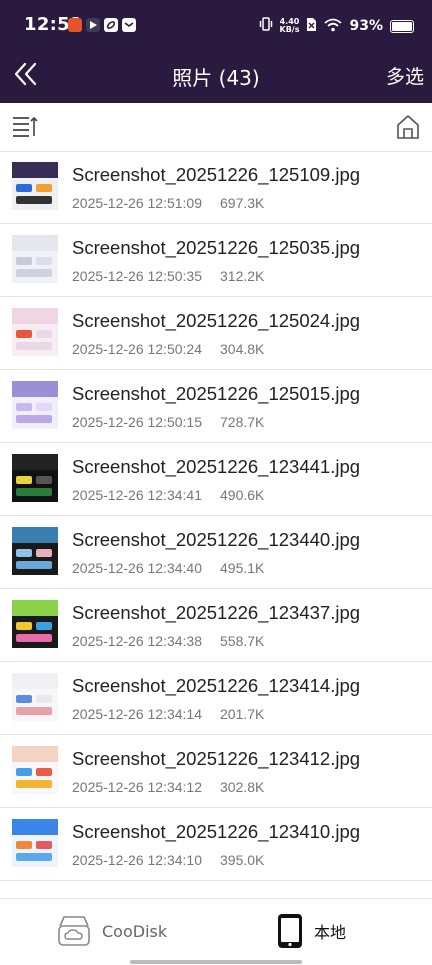 The width and height of the screenshot is (432, 965). I want to click on file-date: 2025-12-26 12:34:41, so click(137, 495).